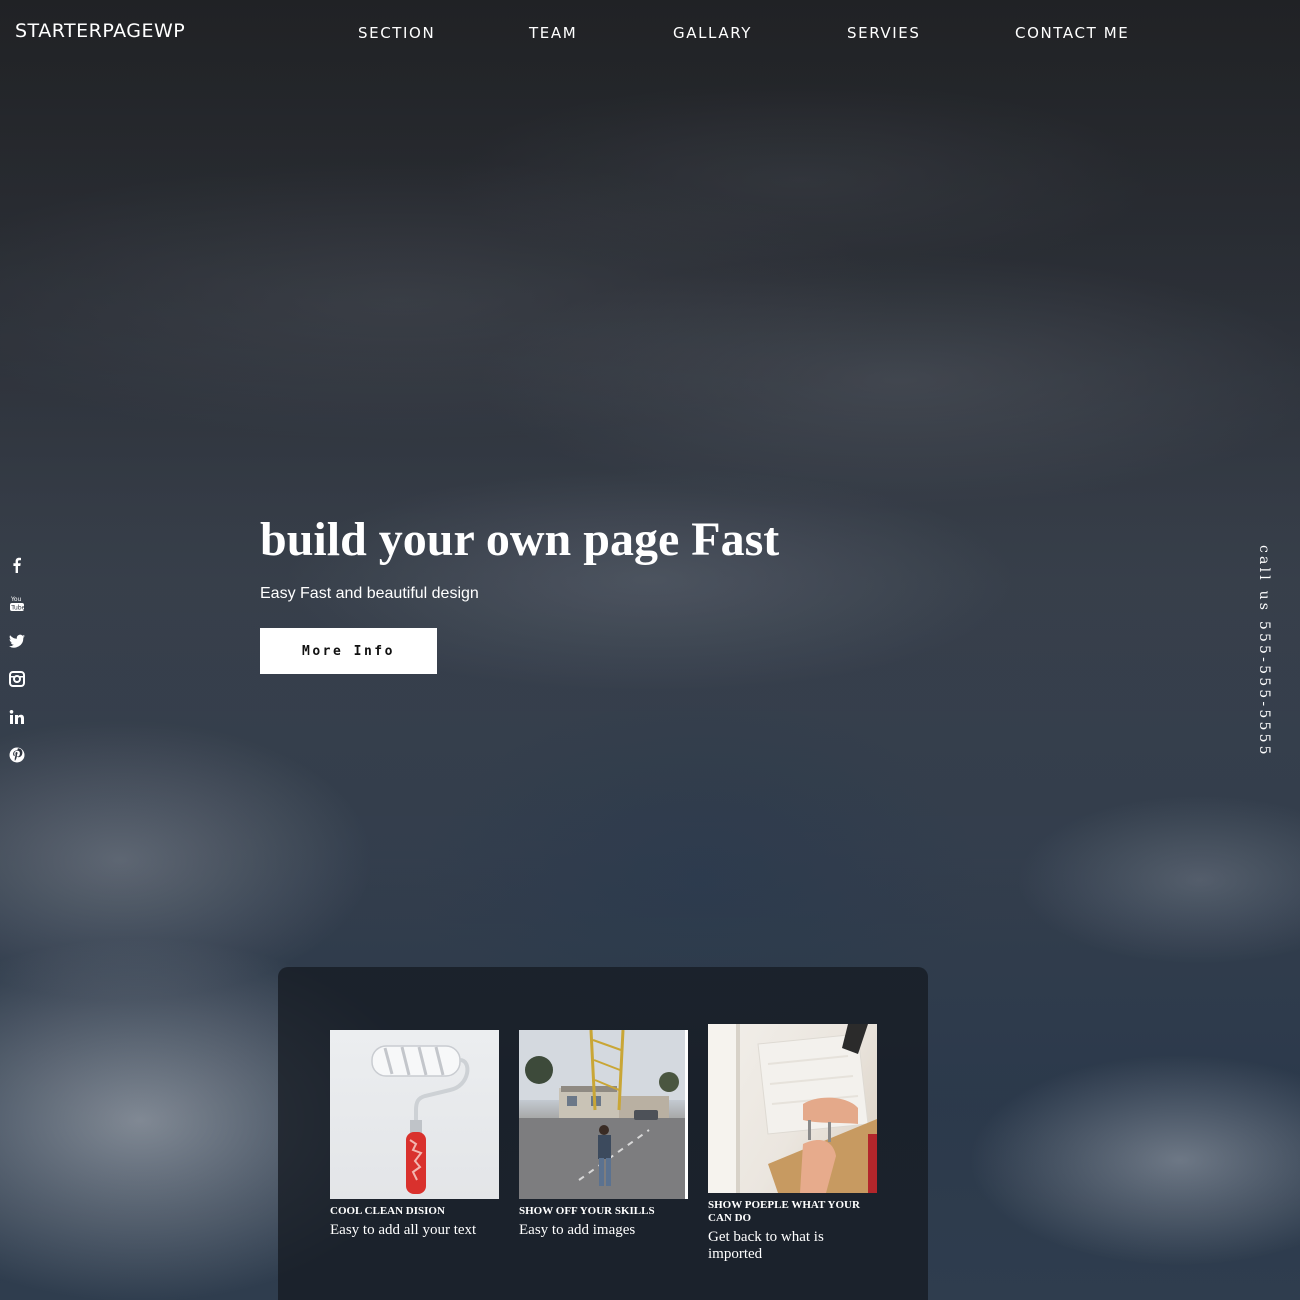  I want to click on pinterest-icon, so click(17, 755).